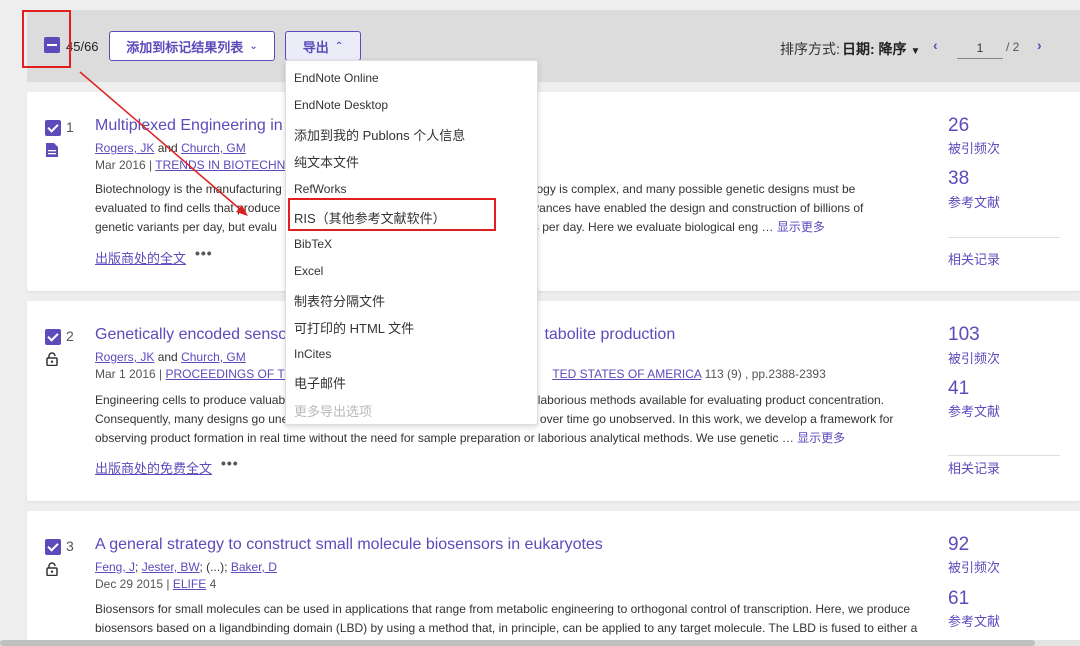  I want to click on chevron-up-icon: ⌃, so click(339, 46).